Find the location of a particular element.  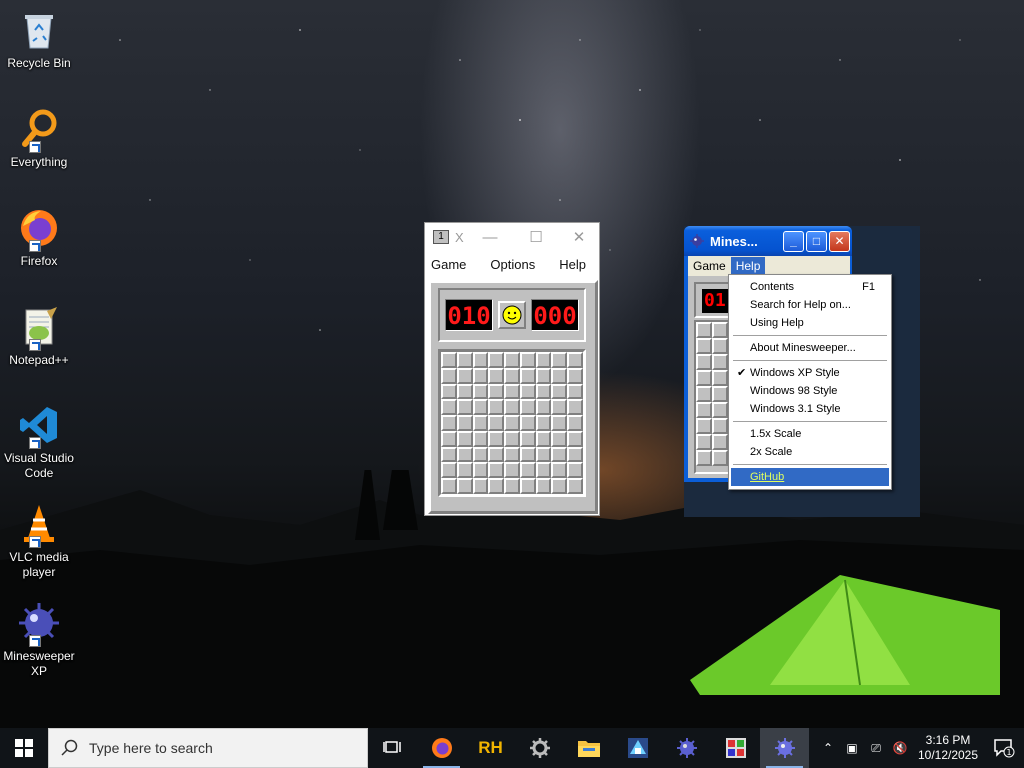

close-icon: ✕ is located at coordinates (839, 241).